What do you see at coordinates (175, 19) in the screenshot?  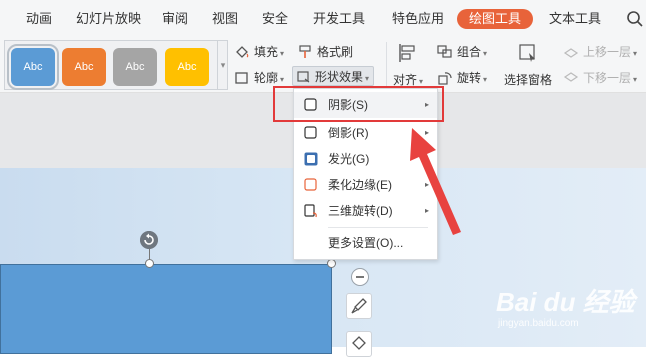 I see `tab-review: 审阅` at bounding box center [175, 19].